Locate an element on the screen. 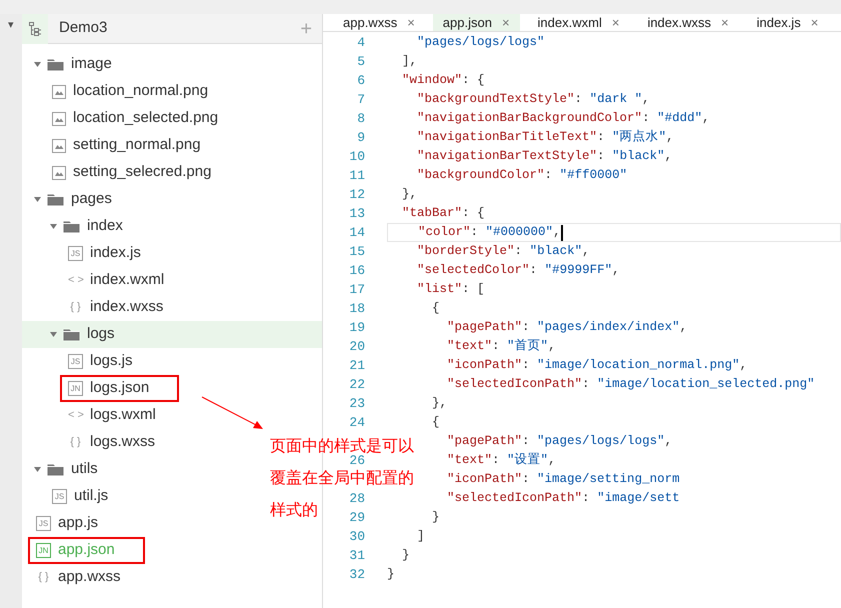  tree-item: logs is located at coordinates (172, 334).